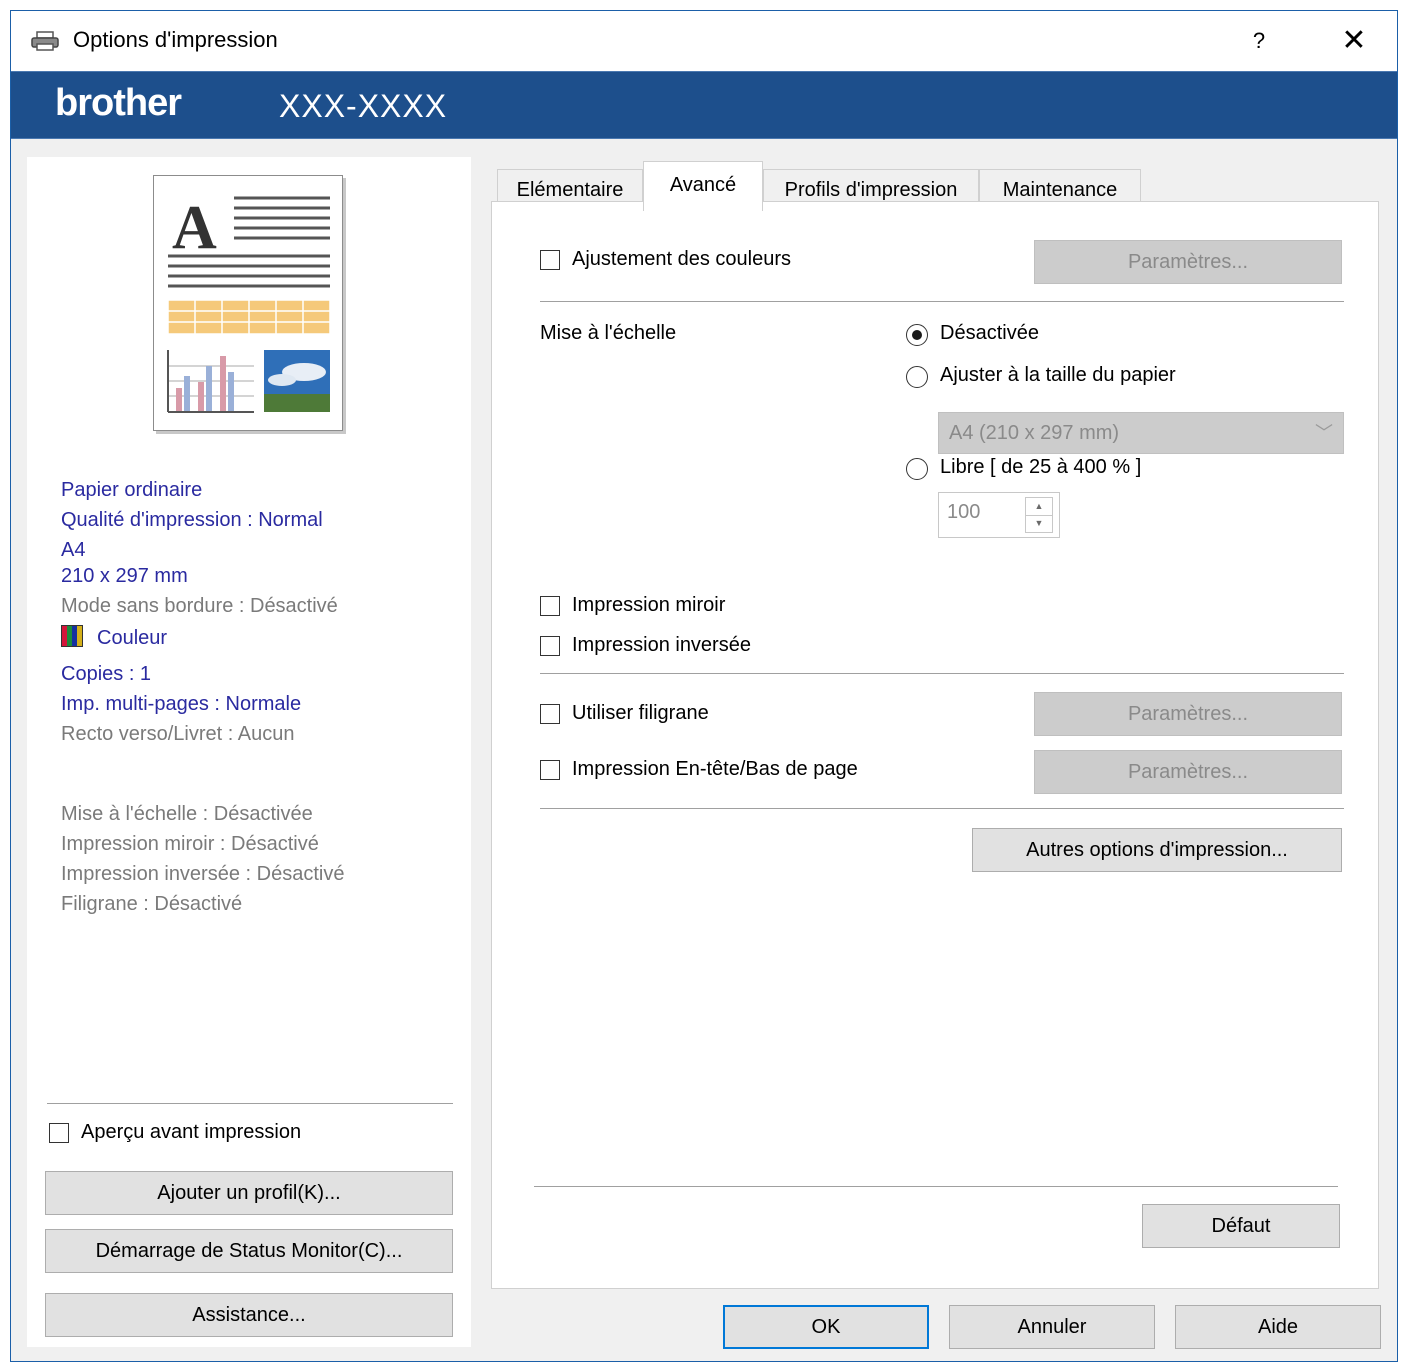 Image resolution: width=1406 pixels, height=1370 pixels. I want to click on summary-reverse: Impression inversée : Désactivé, so click(203, 874).